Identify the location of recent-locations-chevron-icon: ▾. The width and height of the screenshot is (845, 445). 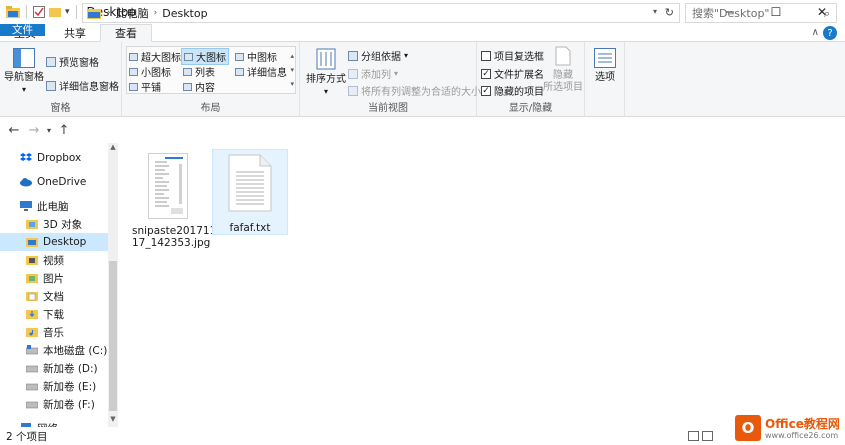
(49, 130).